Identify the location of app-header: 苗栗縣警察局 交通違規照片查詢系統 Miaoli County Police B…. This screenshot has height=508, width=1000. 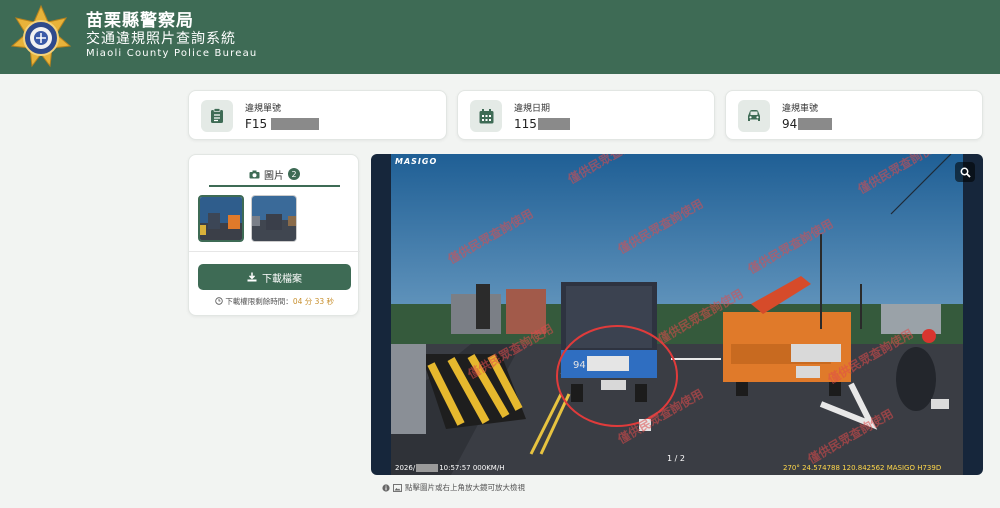
(500, 37).